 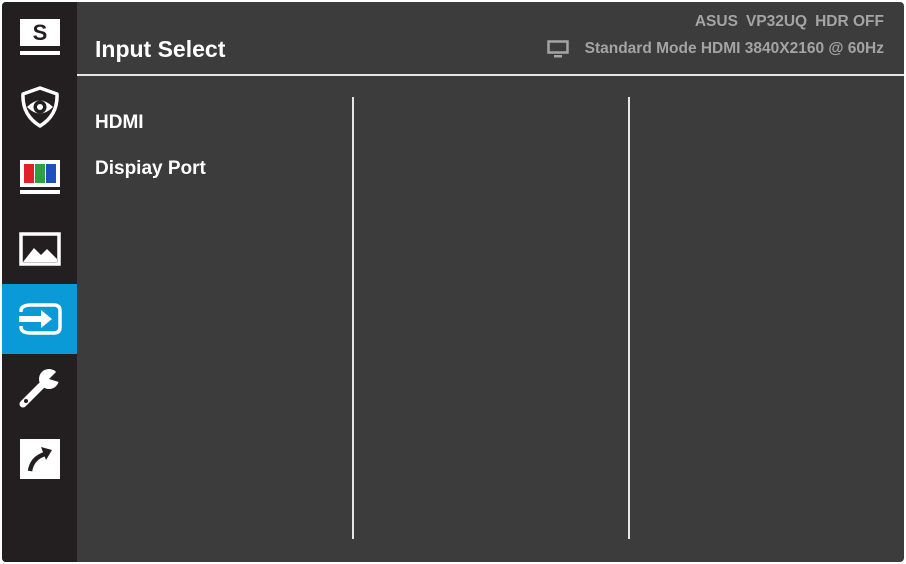 I want to click on input-arrow-icon, so click(x=40, y=319).